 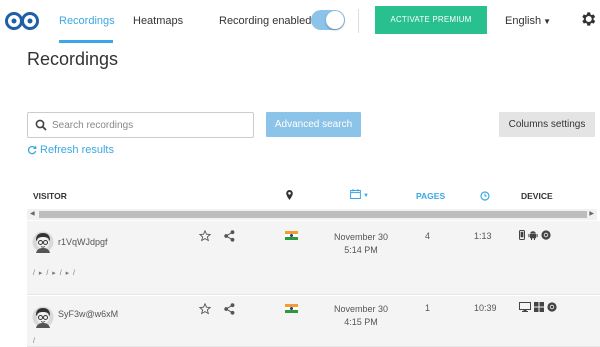 I want to click on visitor-id: SyF3w@w6xM, so click(x=88, y=314).